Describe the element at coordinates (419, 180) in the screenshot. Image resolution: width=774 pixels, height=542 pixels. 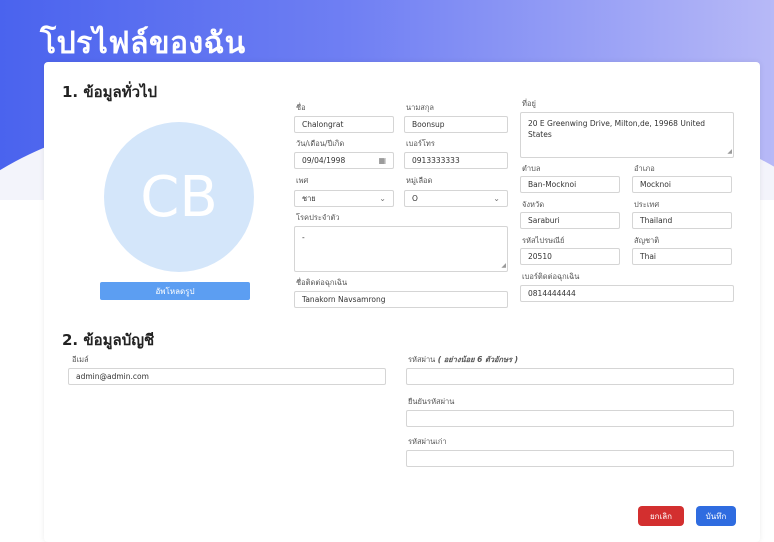
I see `blood-group-label: หมู่เลือด` at that location.